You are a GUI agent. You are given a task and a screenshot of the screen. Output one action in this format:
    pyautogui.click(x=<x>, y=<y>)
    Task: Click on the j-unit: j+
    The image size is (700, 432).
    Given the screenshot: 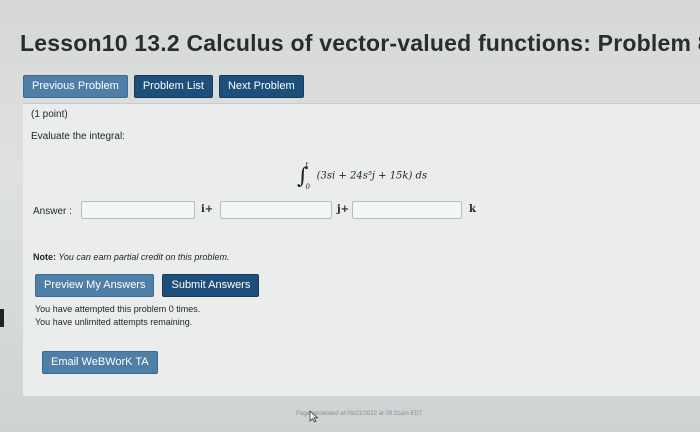 What is the action you would take?
    pyautogui.click(x=343, y=209)
    